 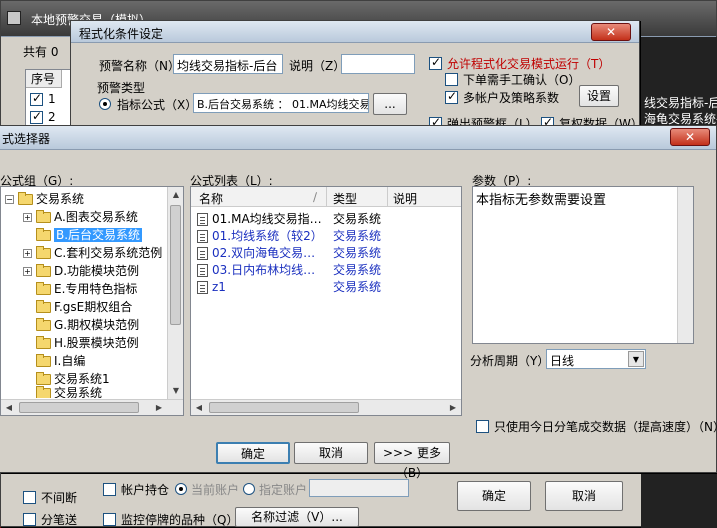 I want to click on no-interval-checkbox, so click(x=29, y=497).